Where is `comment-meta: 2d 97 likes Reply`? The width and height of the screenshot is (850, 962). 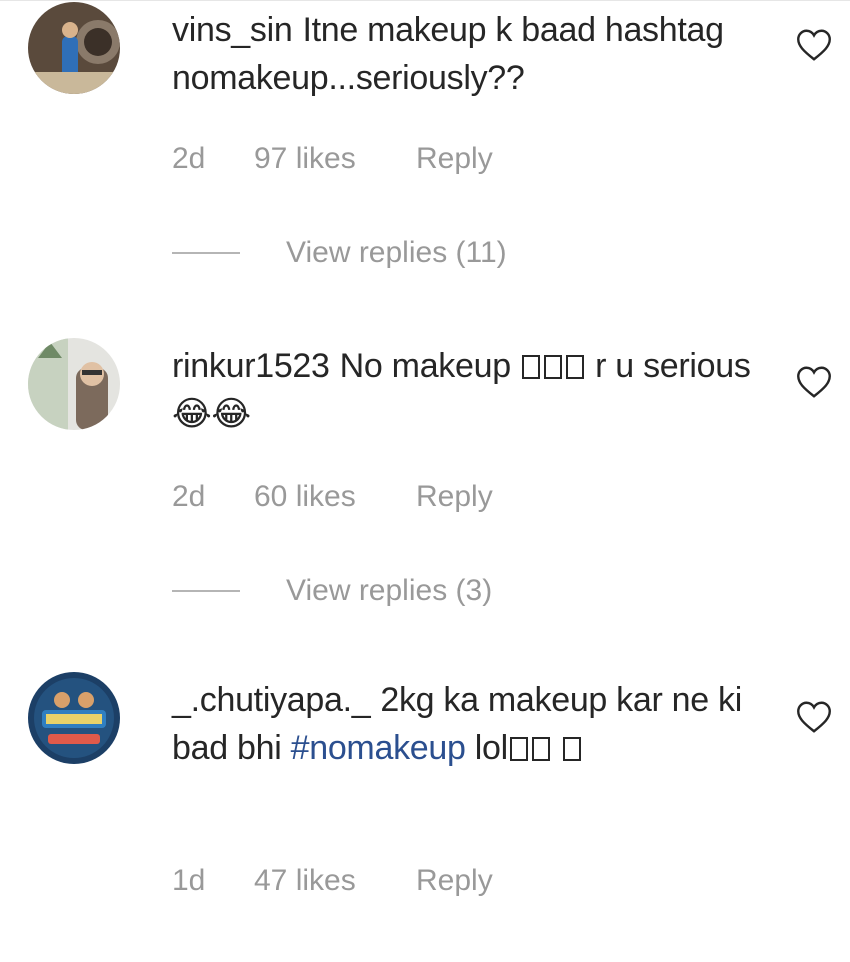 comment-meta: 2d 97 likes Reply is located at coordinates (332, 159).